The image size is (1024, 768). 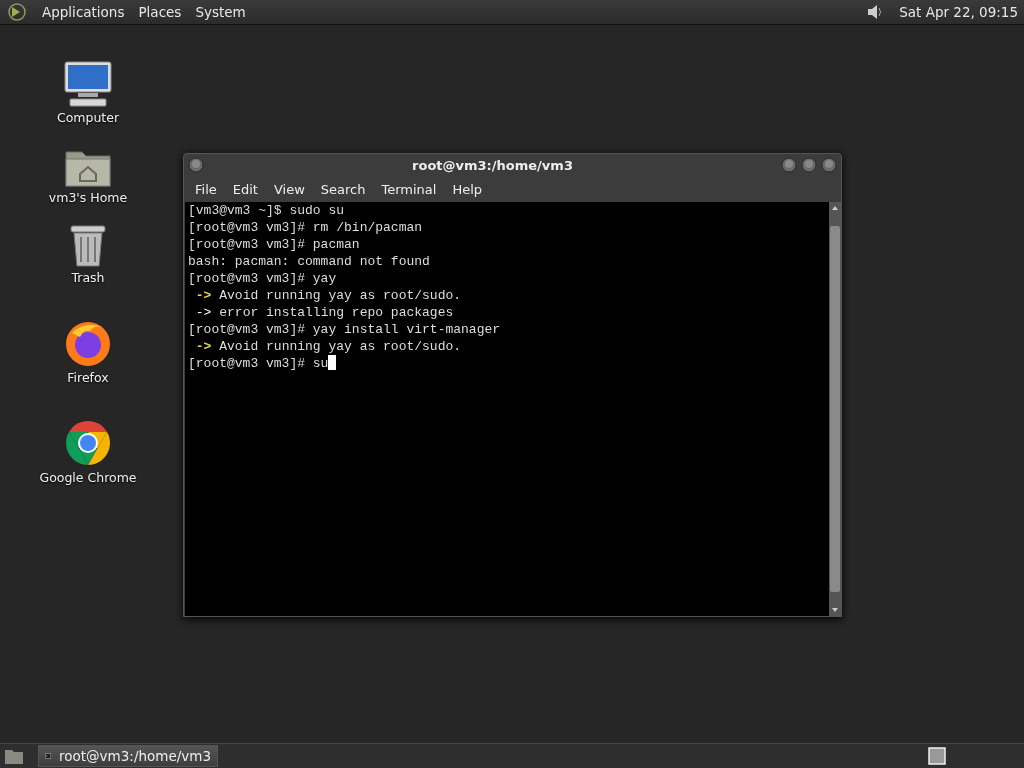 What do you see at coordinates (343, 189) in the screenshot?
I see `menu-item: Search` at bounding box center [343, 189].